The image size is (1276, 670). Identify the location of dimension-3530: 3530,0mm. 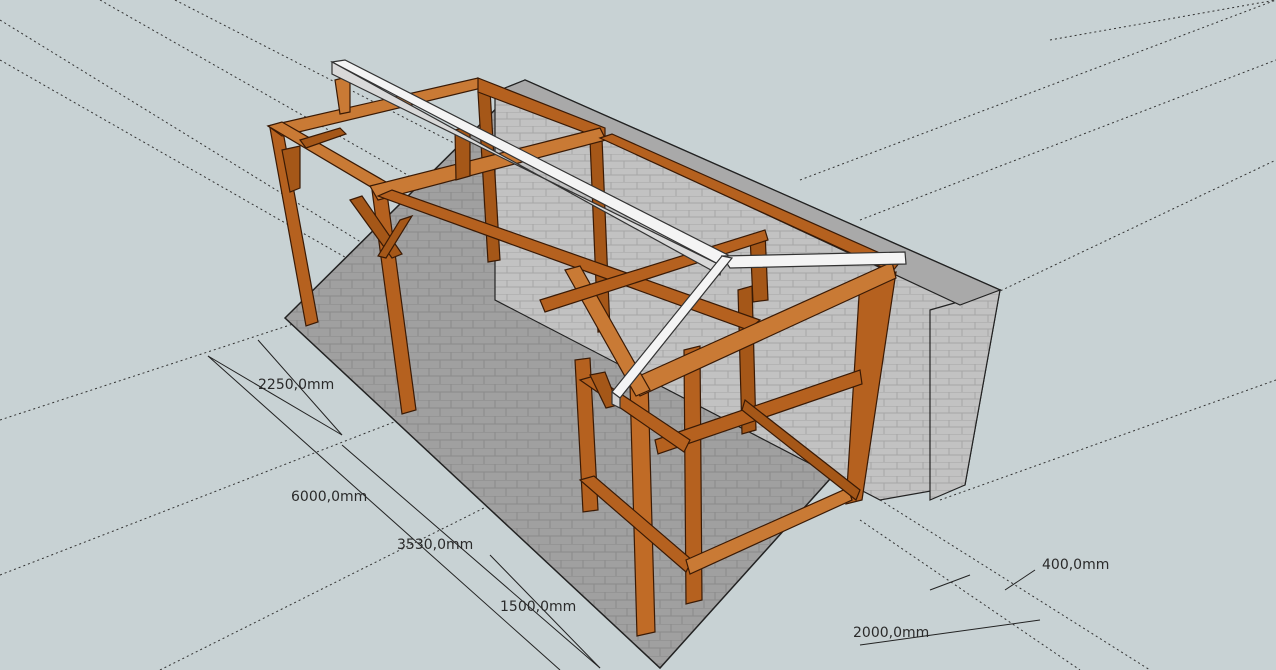
(435, 545).